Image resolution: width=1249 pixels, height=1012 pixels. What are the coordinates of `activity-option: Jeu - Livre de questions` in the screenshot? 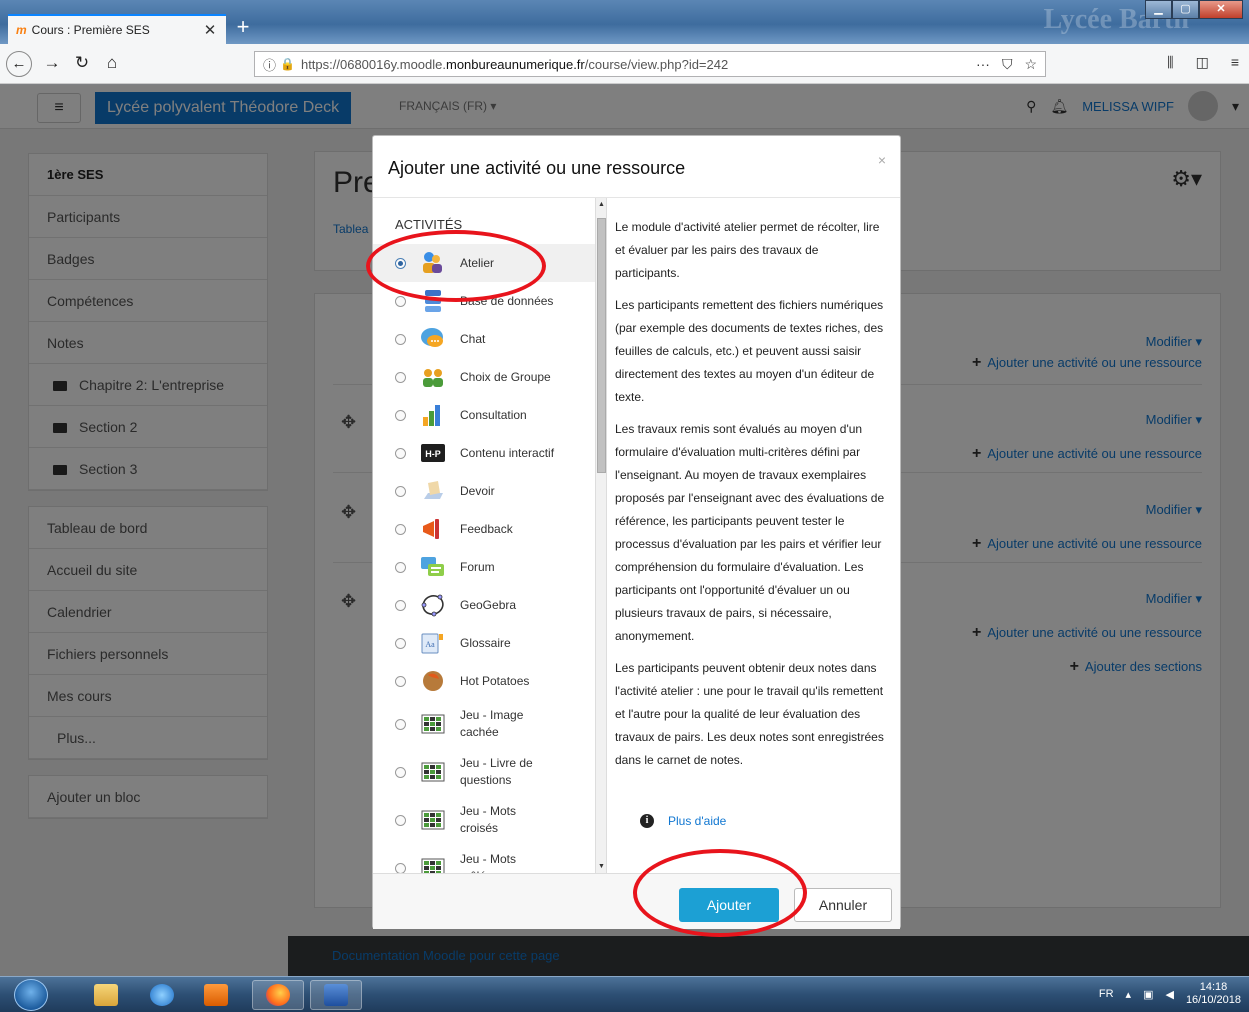 It's located at (484, 772).